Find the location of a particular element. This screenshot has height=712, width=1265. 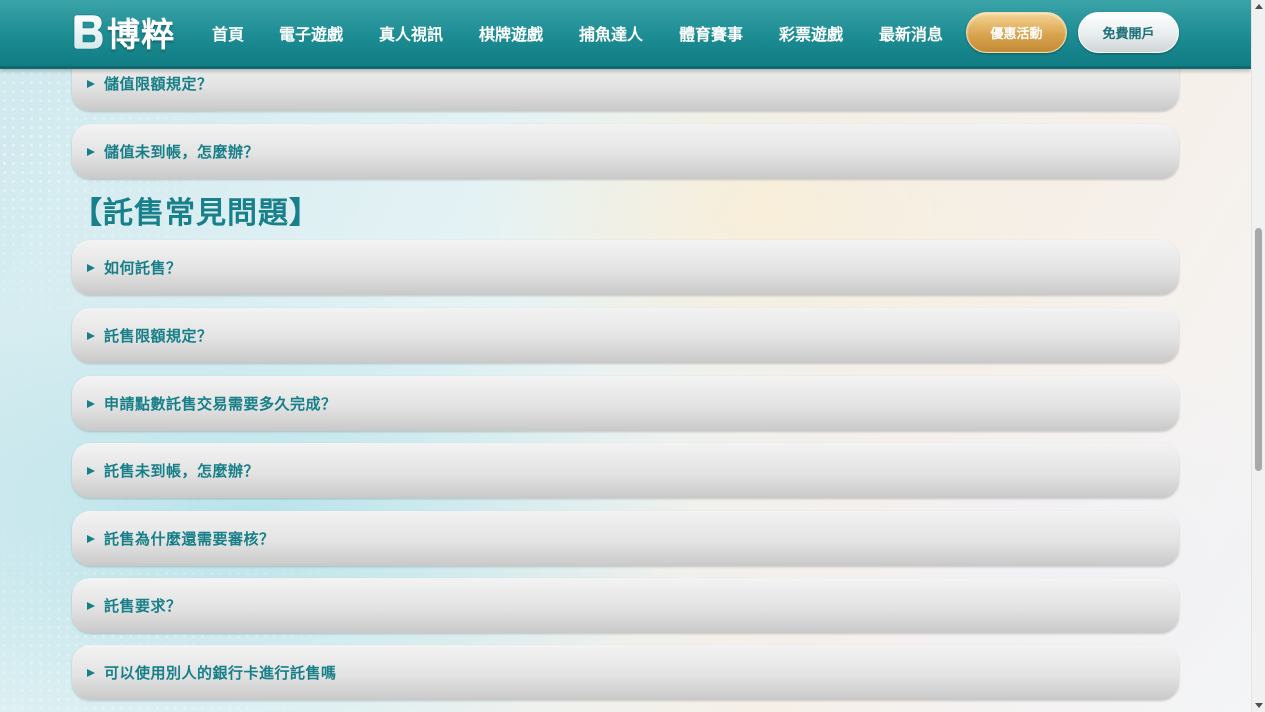

faq-item-consign-duration: 申請點數託售交易需要多久完成？ is located at coordinates (625, 403).